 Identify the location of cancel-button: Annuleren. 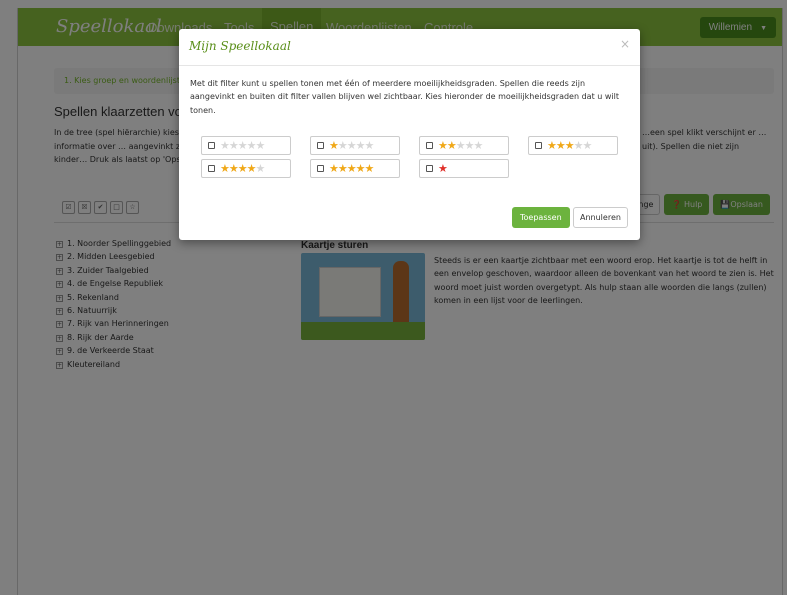
(600, 217).